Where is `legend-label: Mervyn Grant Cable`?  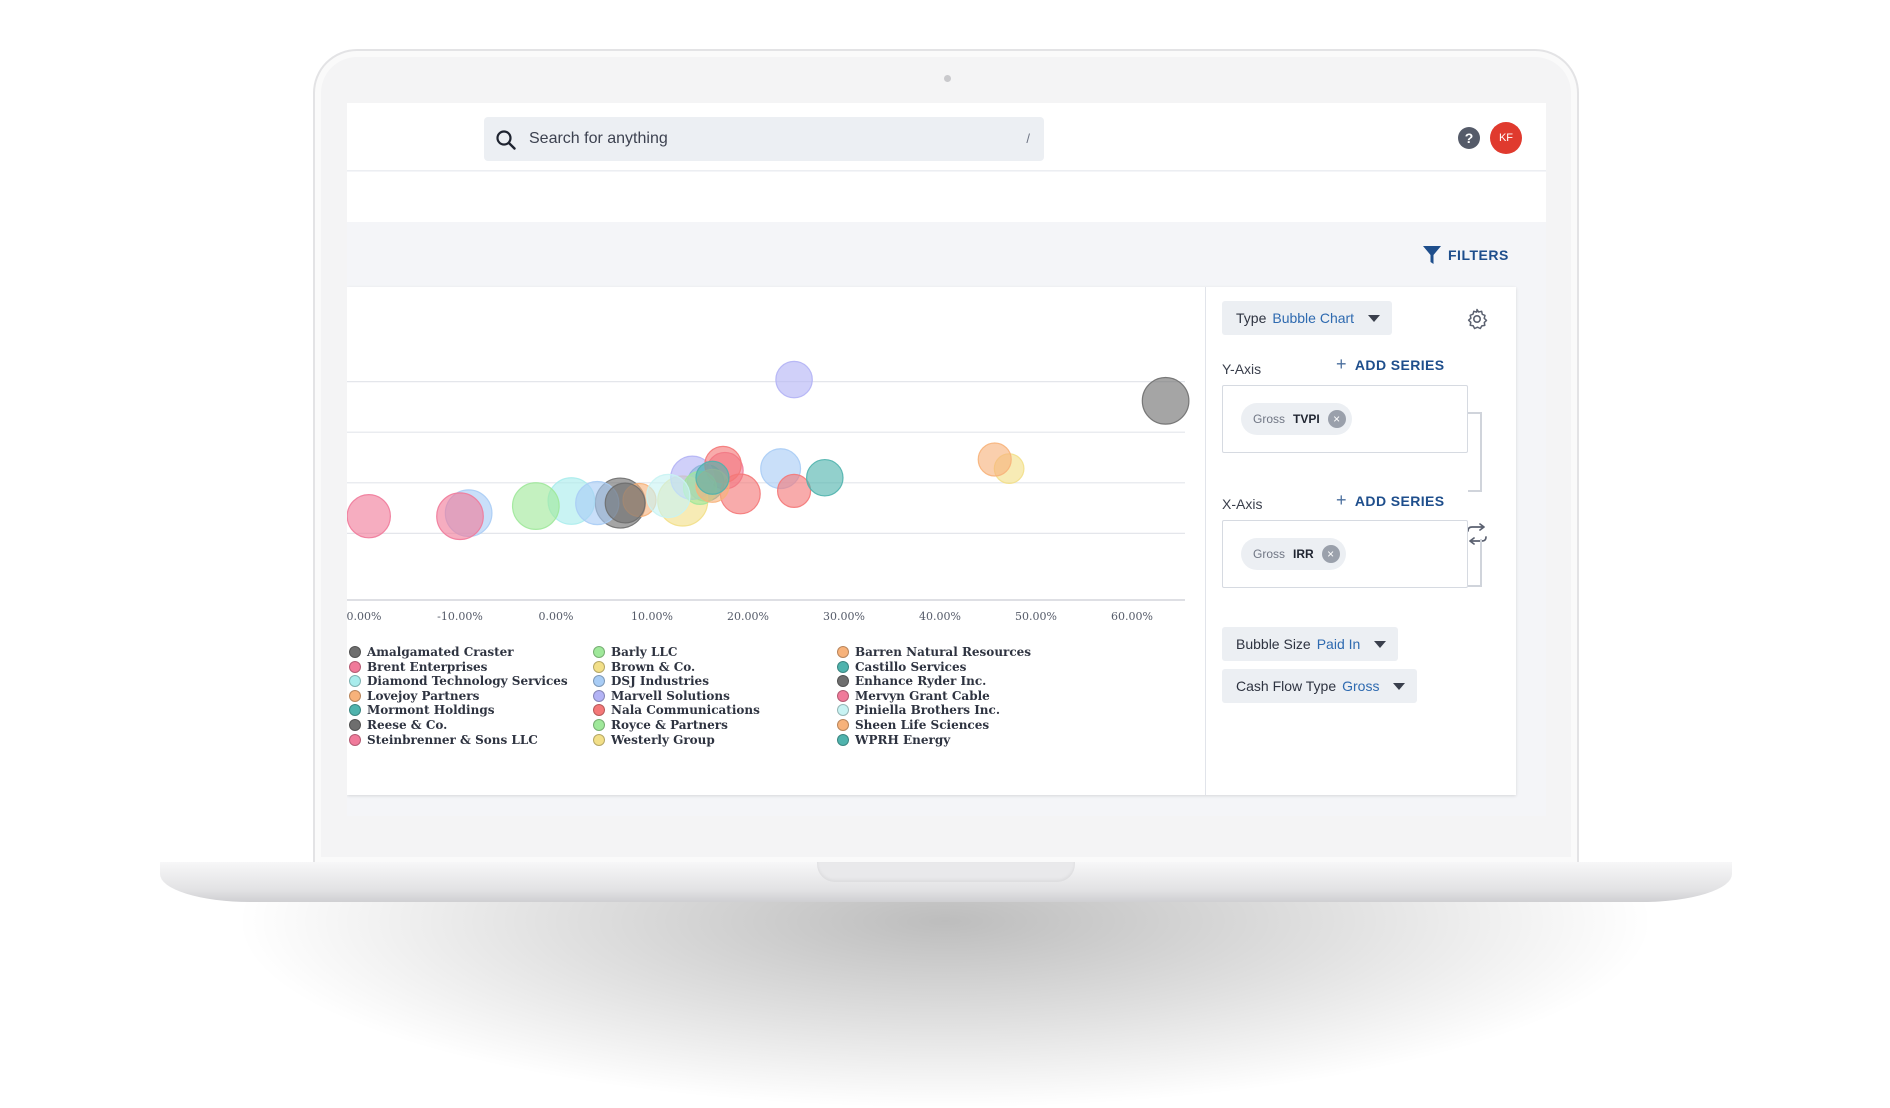 legend-label: Mervyn Grant Cable is located at coordinates (922, 695).